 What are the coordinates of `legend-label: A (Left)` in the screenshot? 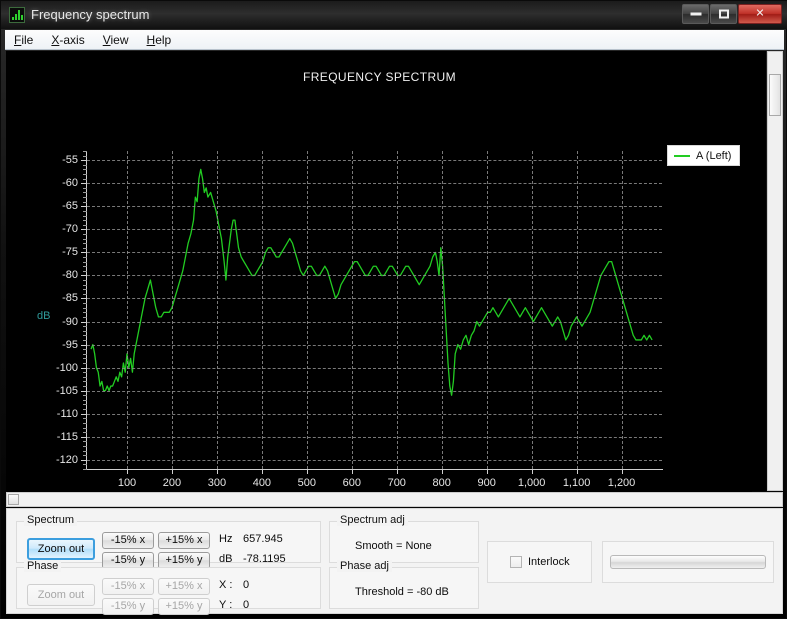 It's located at (714, 155).